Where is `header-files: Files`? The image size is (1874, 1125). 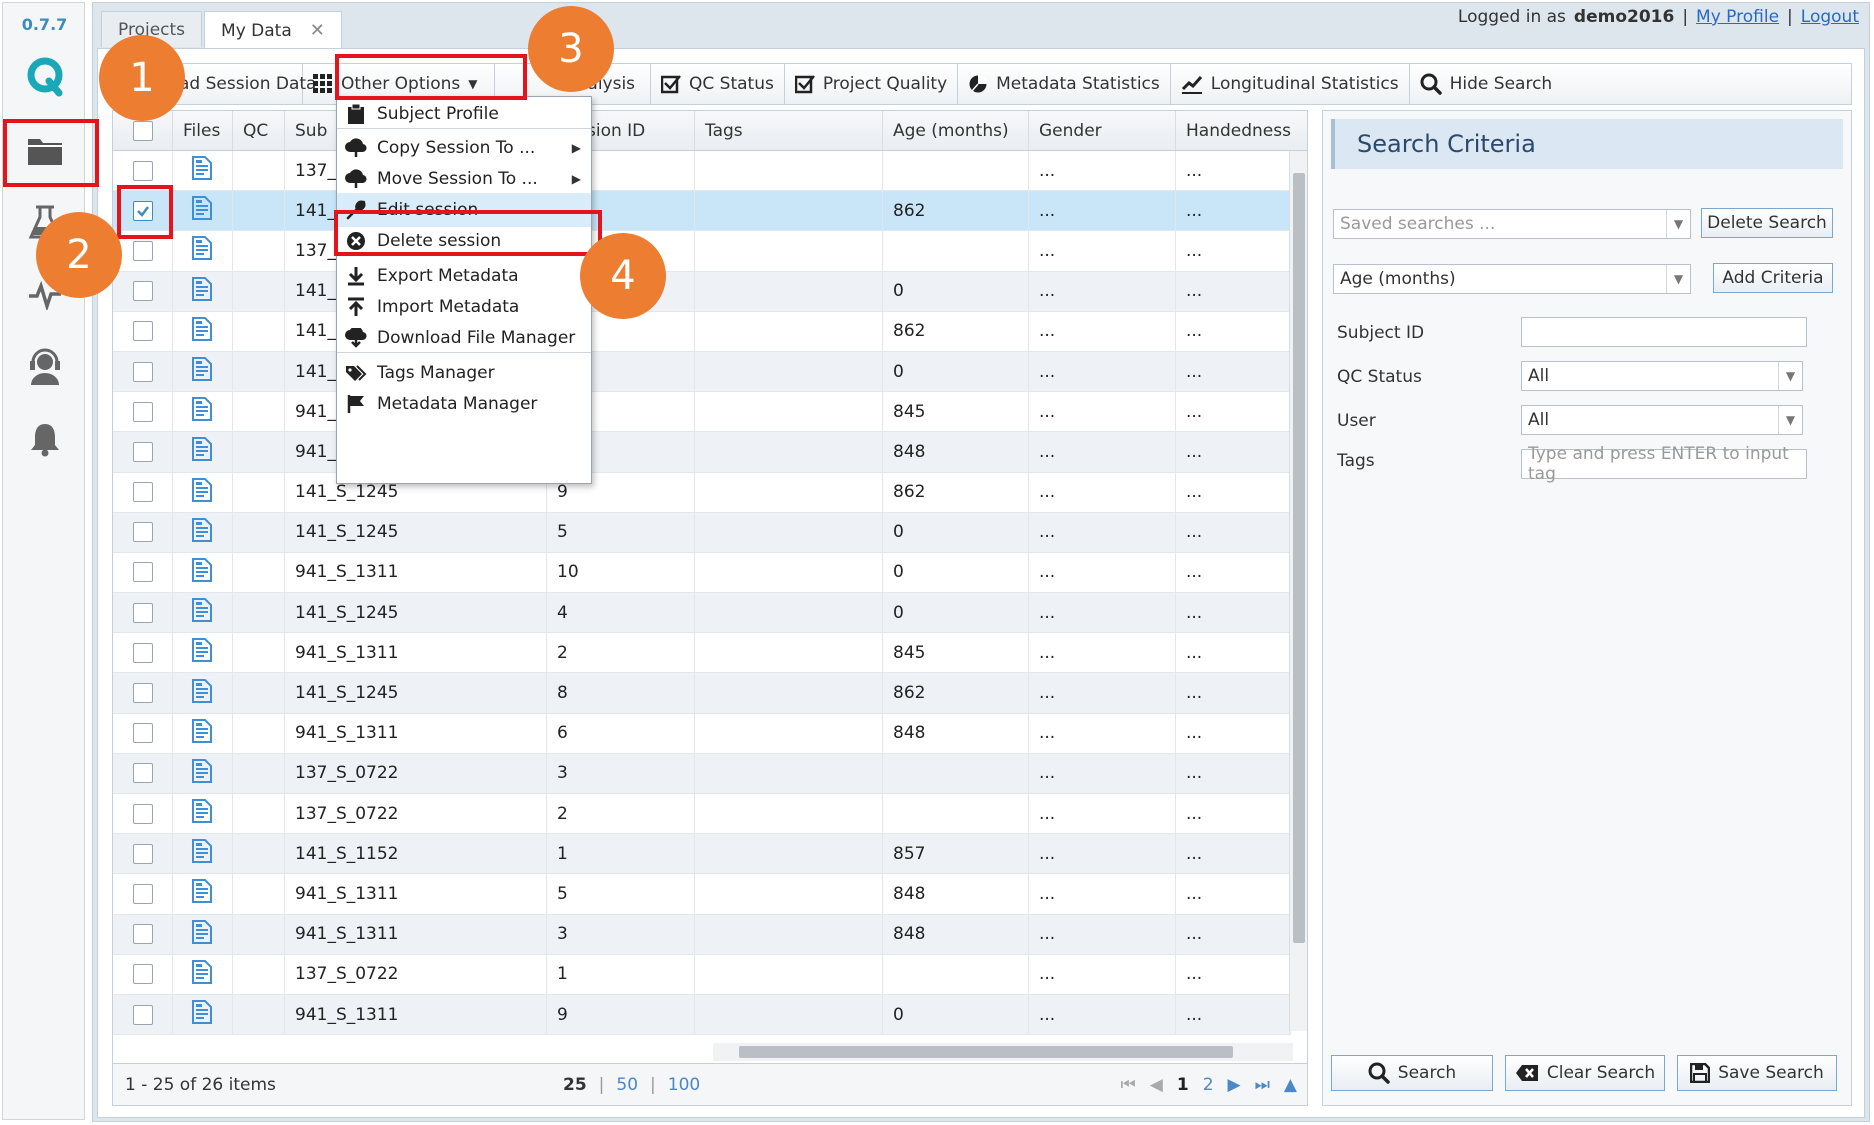
header-files: Files is located at coordinates (203, 130).